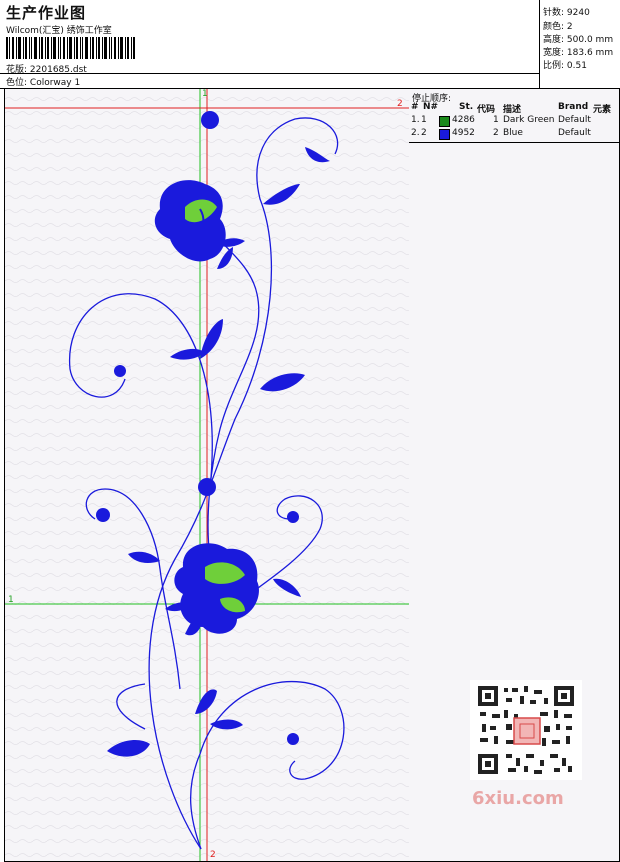  I want to click on table-row: 1. 1 4286 1 Dark Green Default, so click(514, 121).